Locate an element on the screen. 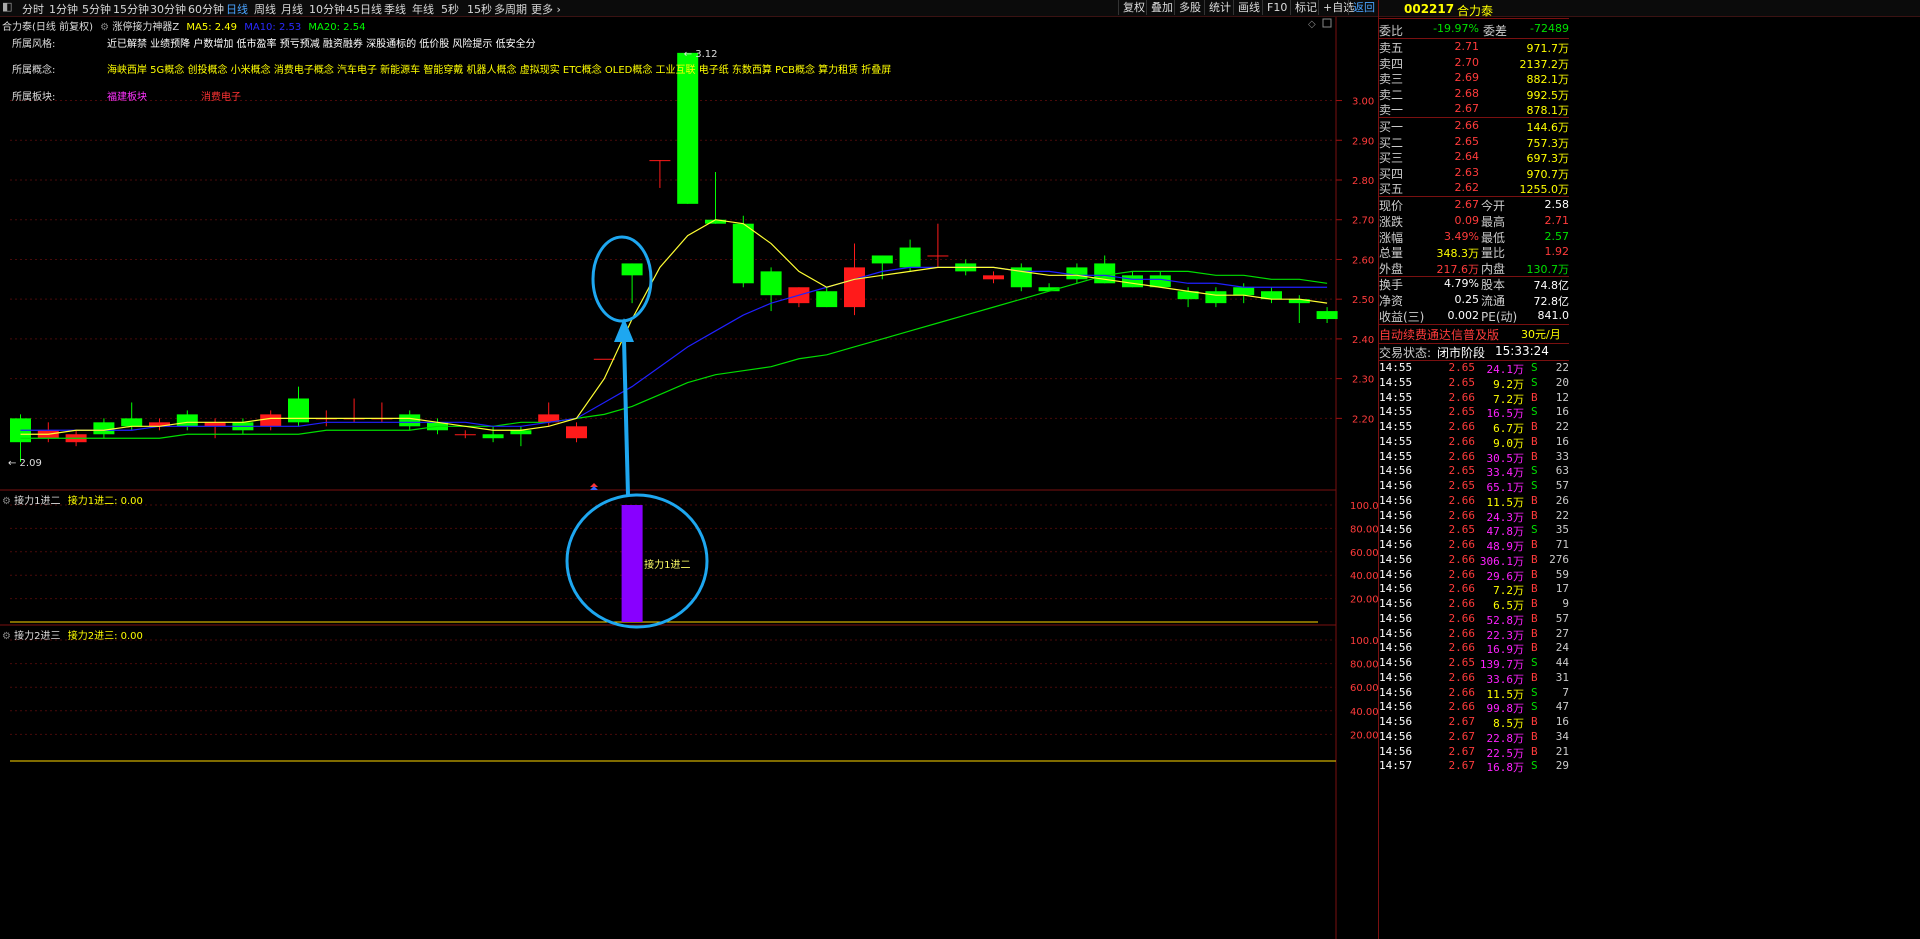  period-tab: 更多 › is located at coordinates (546, 9).